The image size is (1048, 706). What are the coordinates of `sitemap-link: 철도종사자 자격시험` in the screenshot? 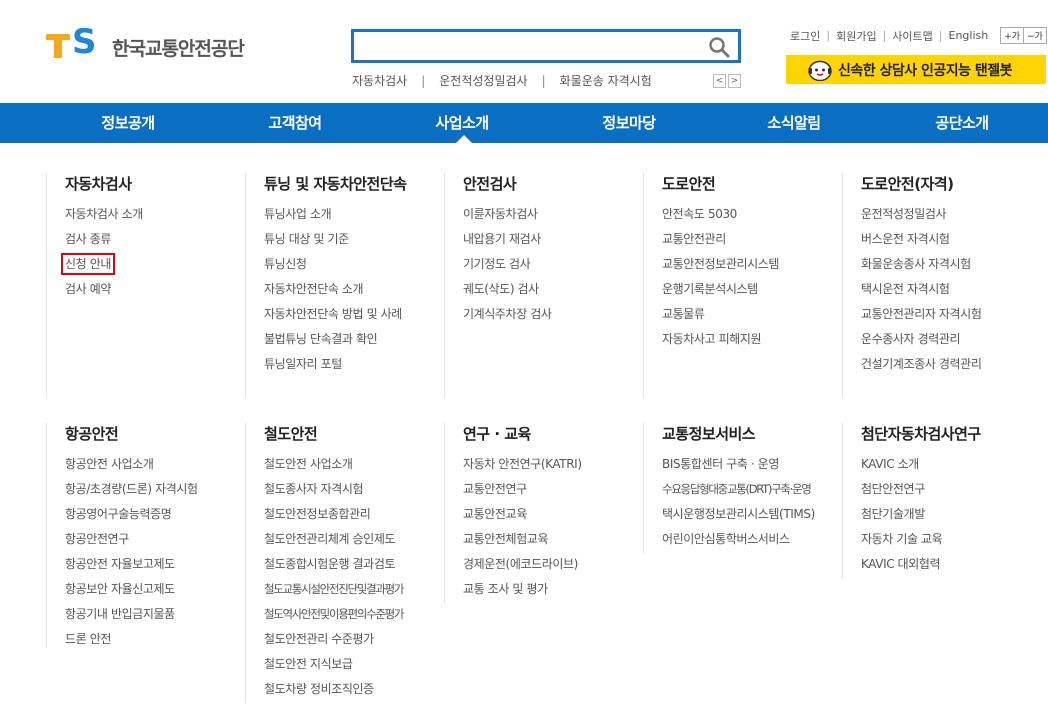 It's located at (314, 489).